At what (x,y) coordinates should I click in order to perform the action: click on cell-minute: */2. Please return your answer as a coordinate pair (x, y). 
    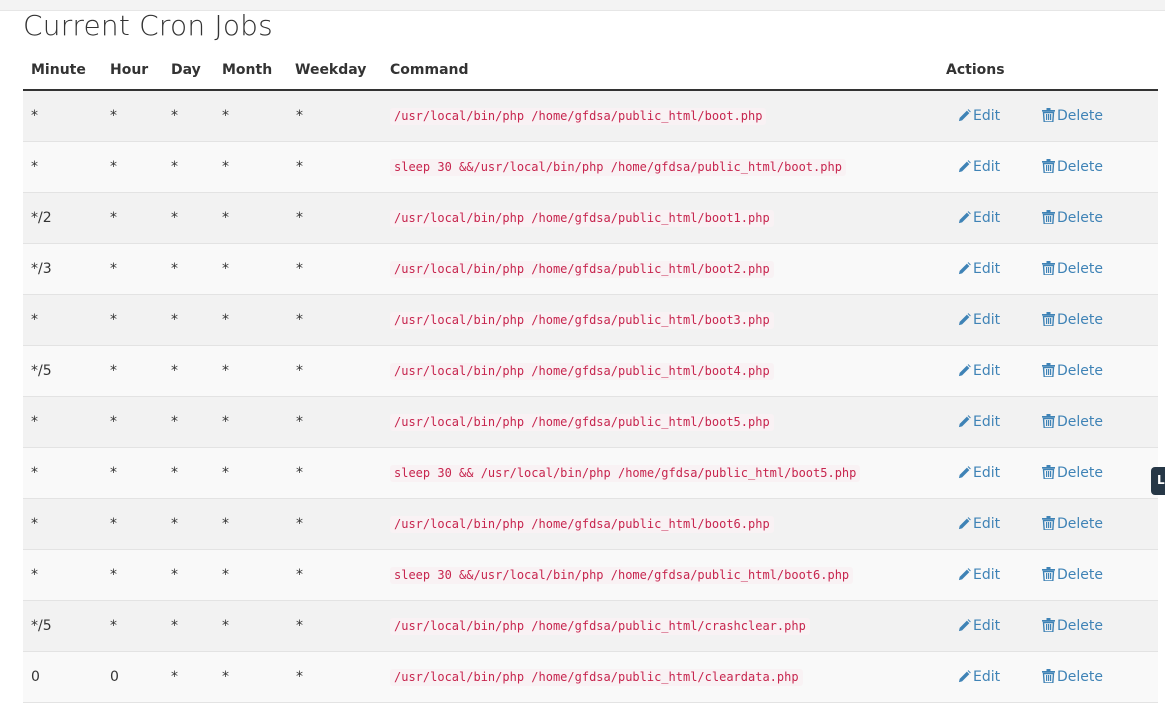
    Looking at the image, I should click on (41, 218).